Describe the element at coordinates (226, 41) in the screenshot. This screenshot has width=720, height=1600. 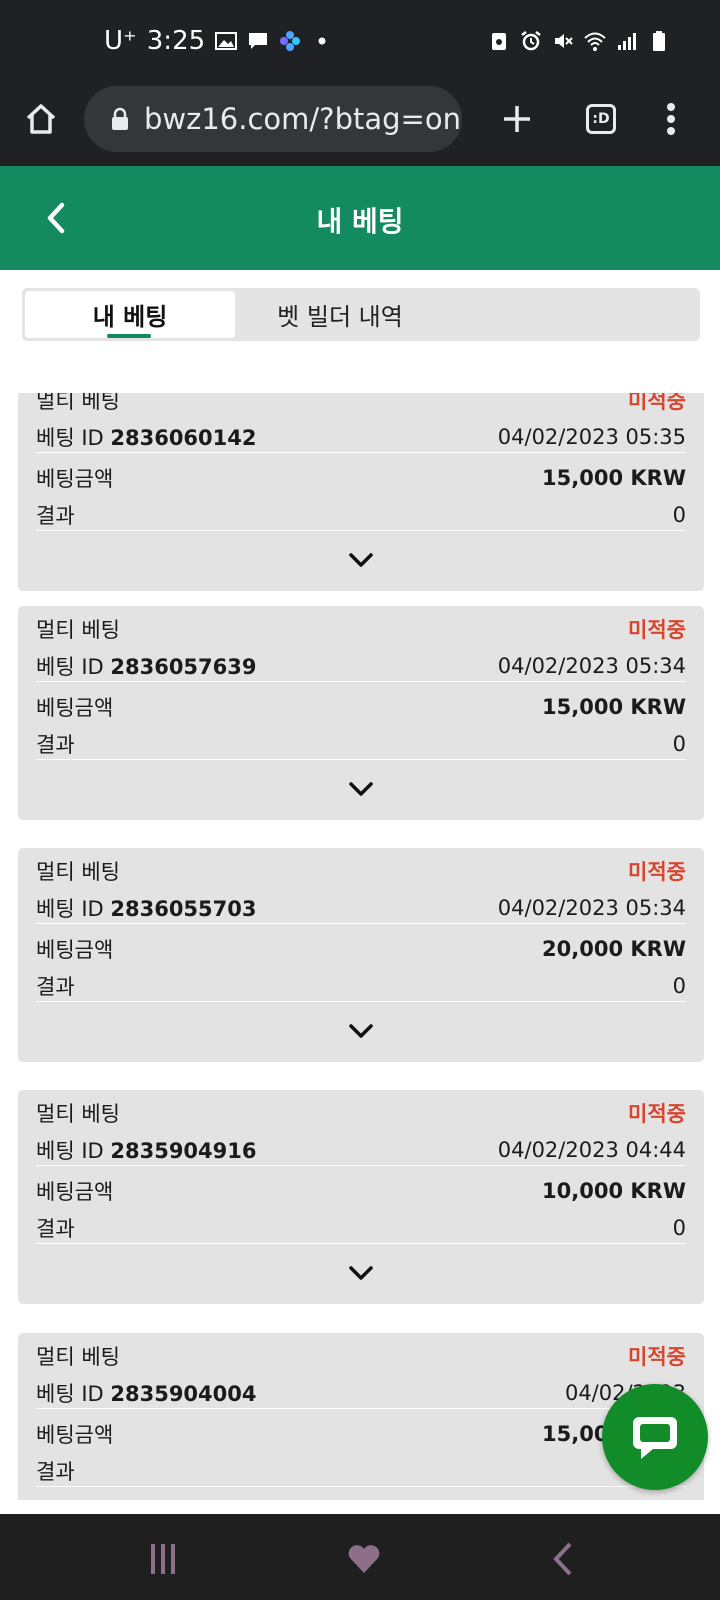
I see `gallery-icon` at that location.